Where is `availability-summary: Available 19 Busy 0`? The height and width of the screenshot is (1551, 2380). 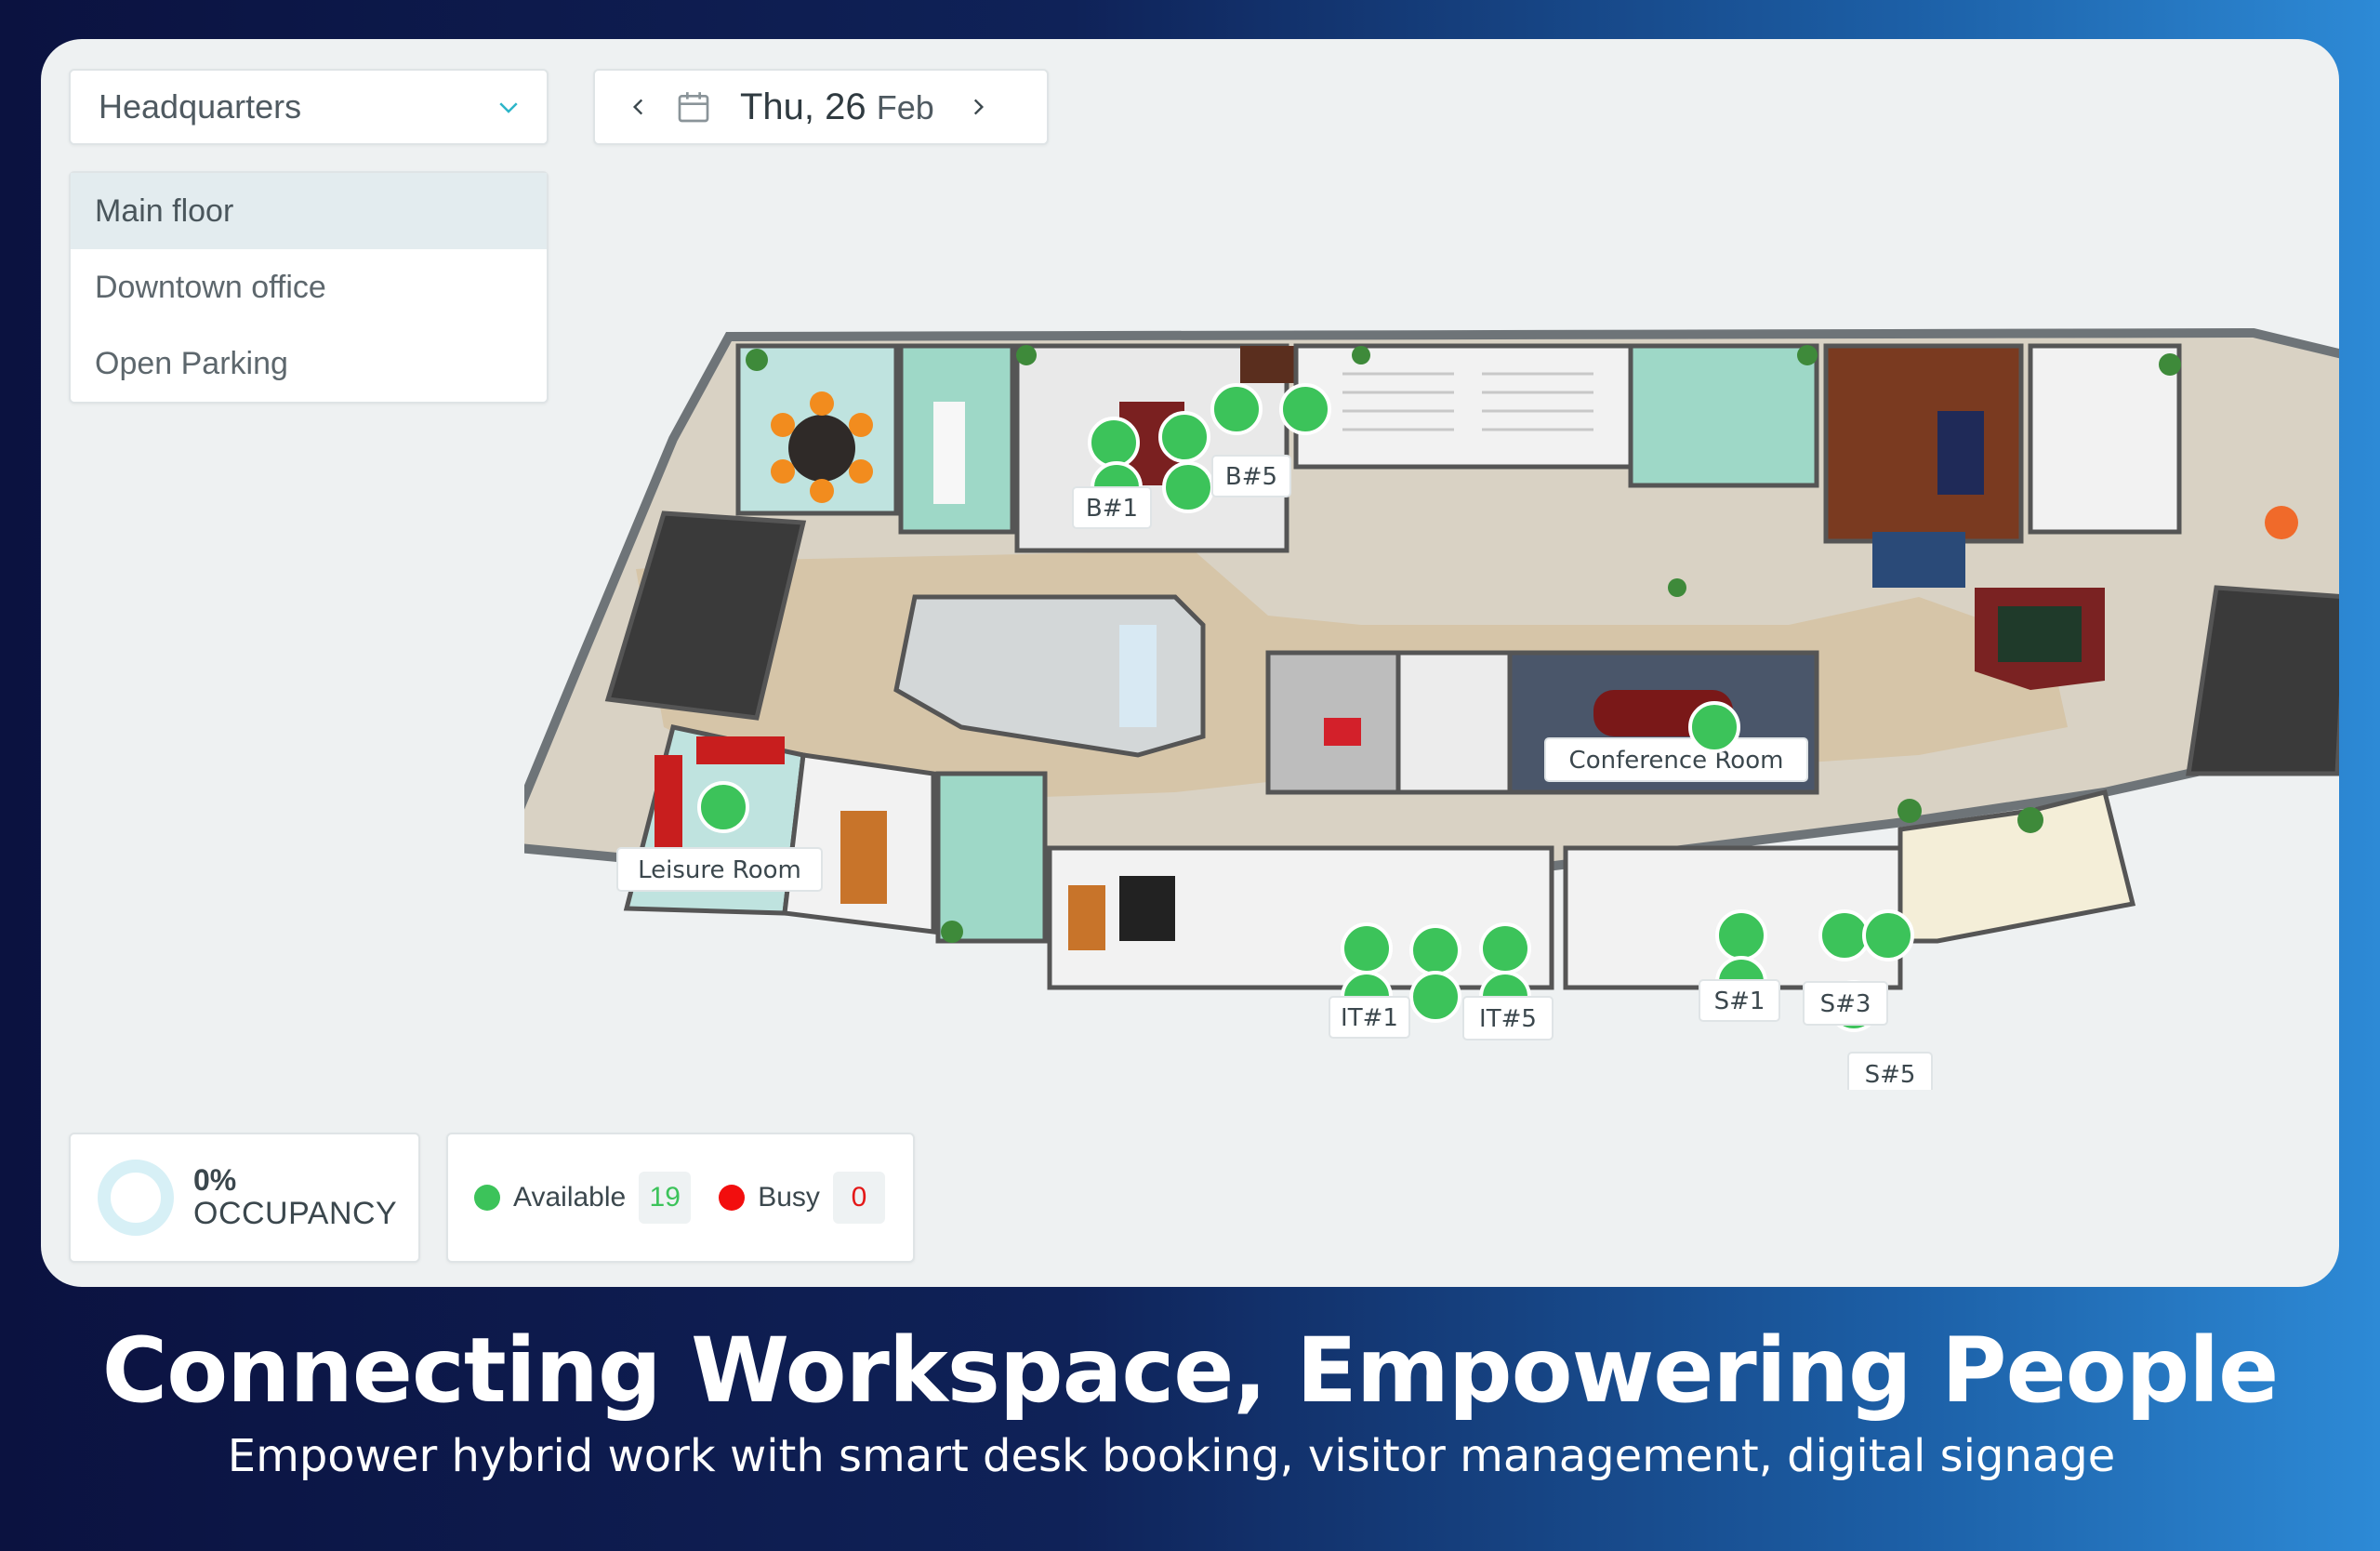
availability-summary: Available 19 Busy 0 is located at coordinates (680, 1198).